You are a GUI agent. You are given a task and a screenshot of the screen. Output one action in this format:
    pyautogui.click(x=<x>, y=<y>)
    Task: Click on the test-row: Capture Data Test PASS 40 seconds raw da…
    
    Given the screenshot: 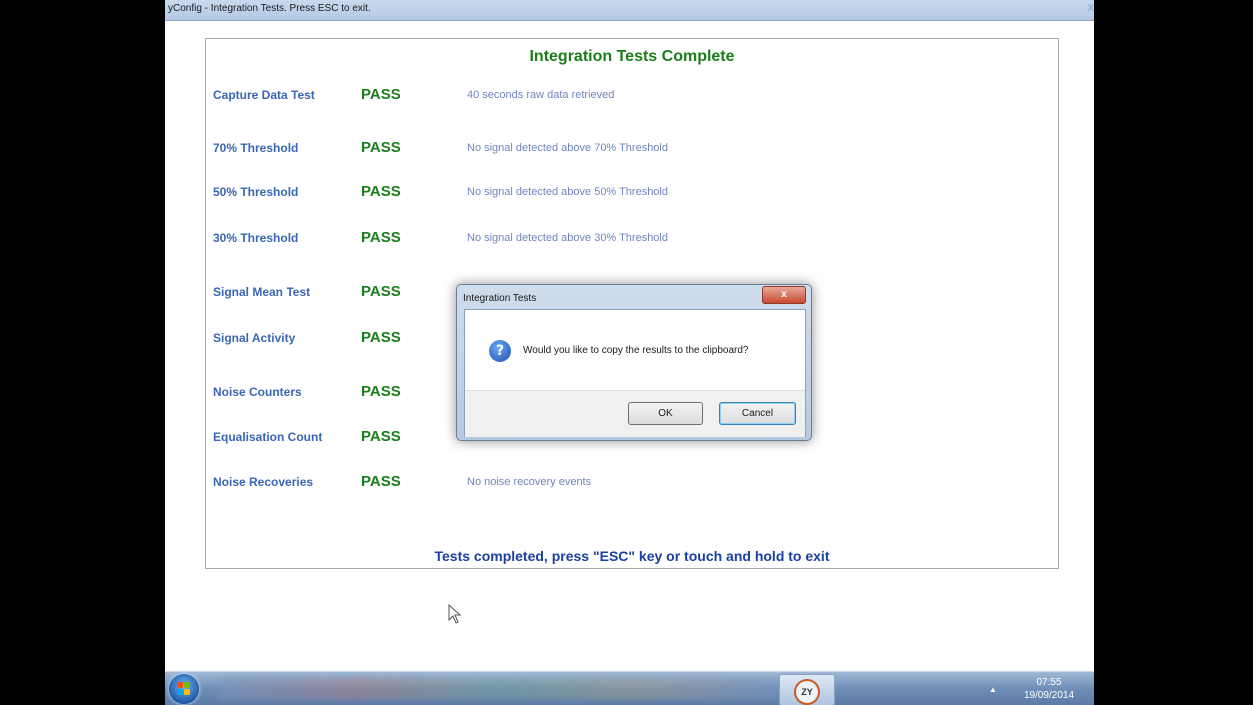 What is the action you would take?
    pyautogui.click(x=632, y=96)
    